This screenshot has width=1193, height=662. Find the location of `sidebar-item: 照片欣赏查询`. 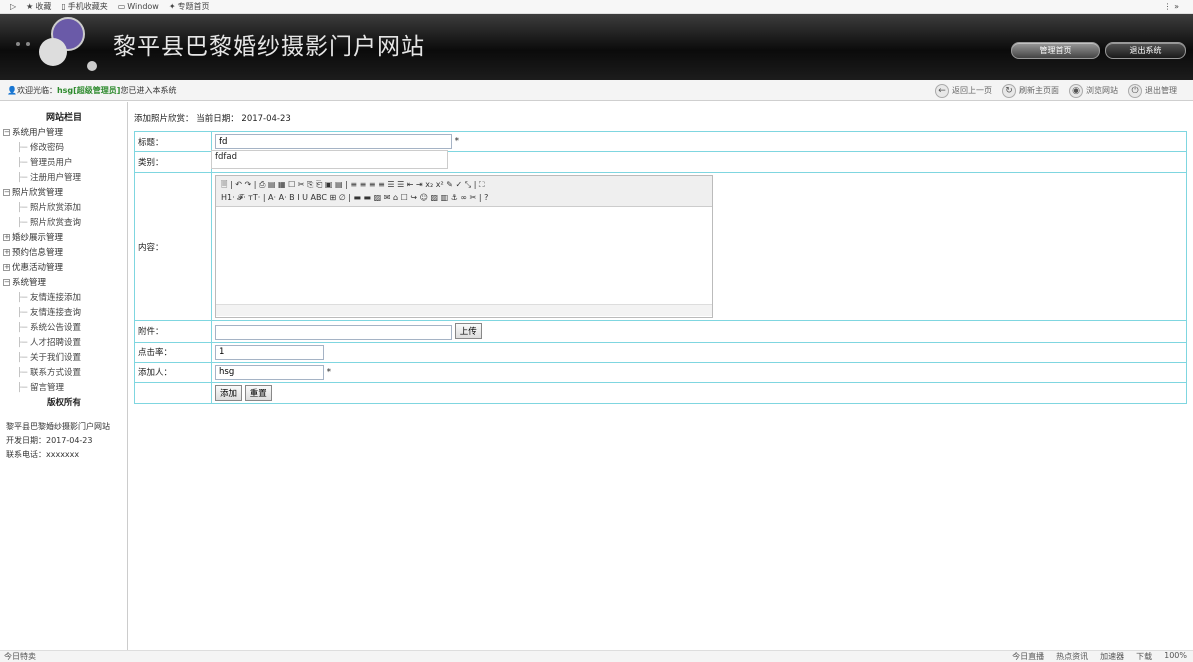

sidebar-item: 照片欣赏查询 is located at coordinates (65, 223).